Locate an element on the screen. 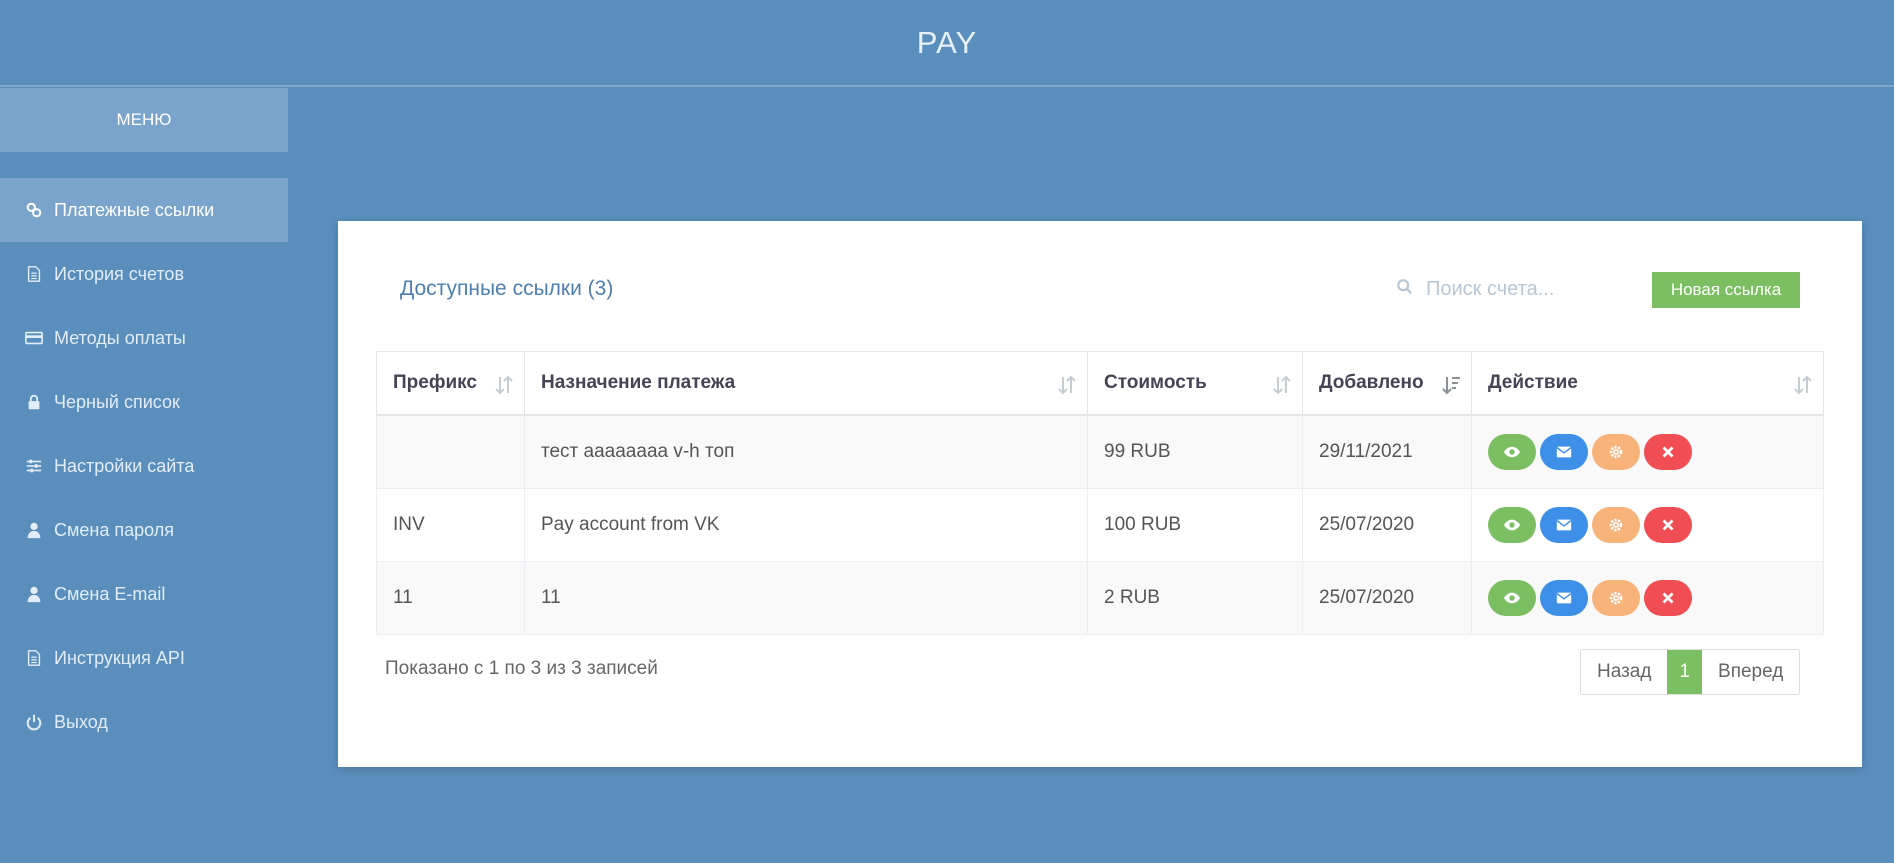  cell-purpose: 11 is located at coordinates (806, 597).